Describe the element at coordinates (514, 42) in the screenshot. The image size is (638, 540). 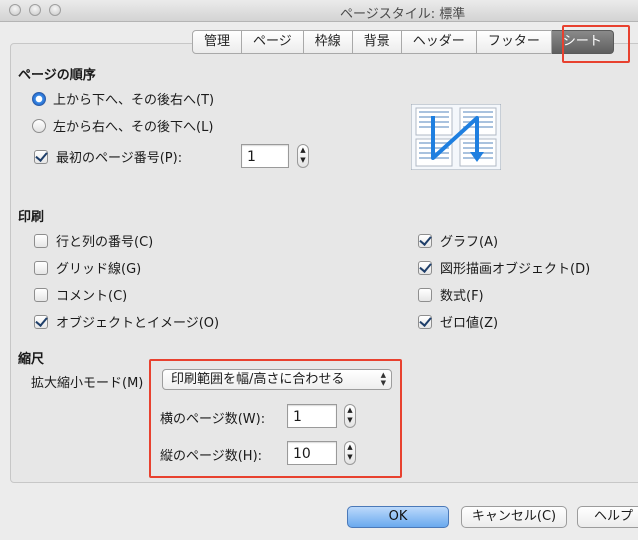
I see `tab-footer: フッター` at that location.